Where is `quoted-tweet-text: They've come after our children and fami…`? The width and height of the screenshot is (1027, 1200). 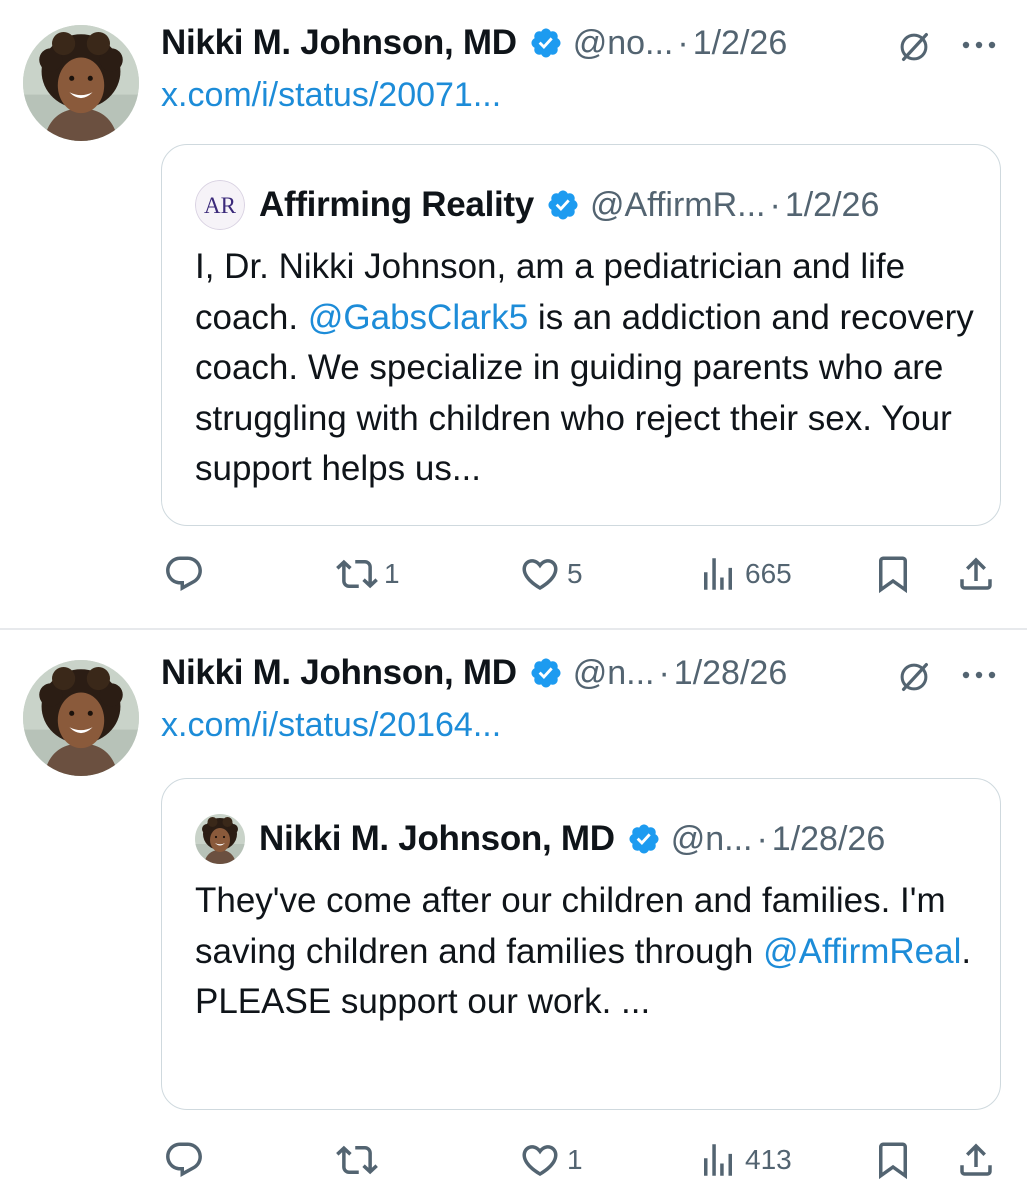 quoted-tweet-text: They've come after our children and fami… is located at coordinates (590, 952).